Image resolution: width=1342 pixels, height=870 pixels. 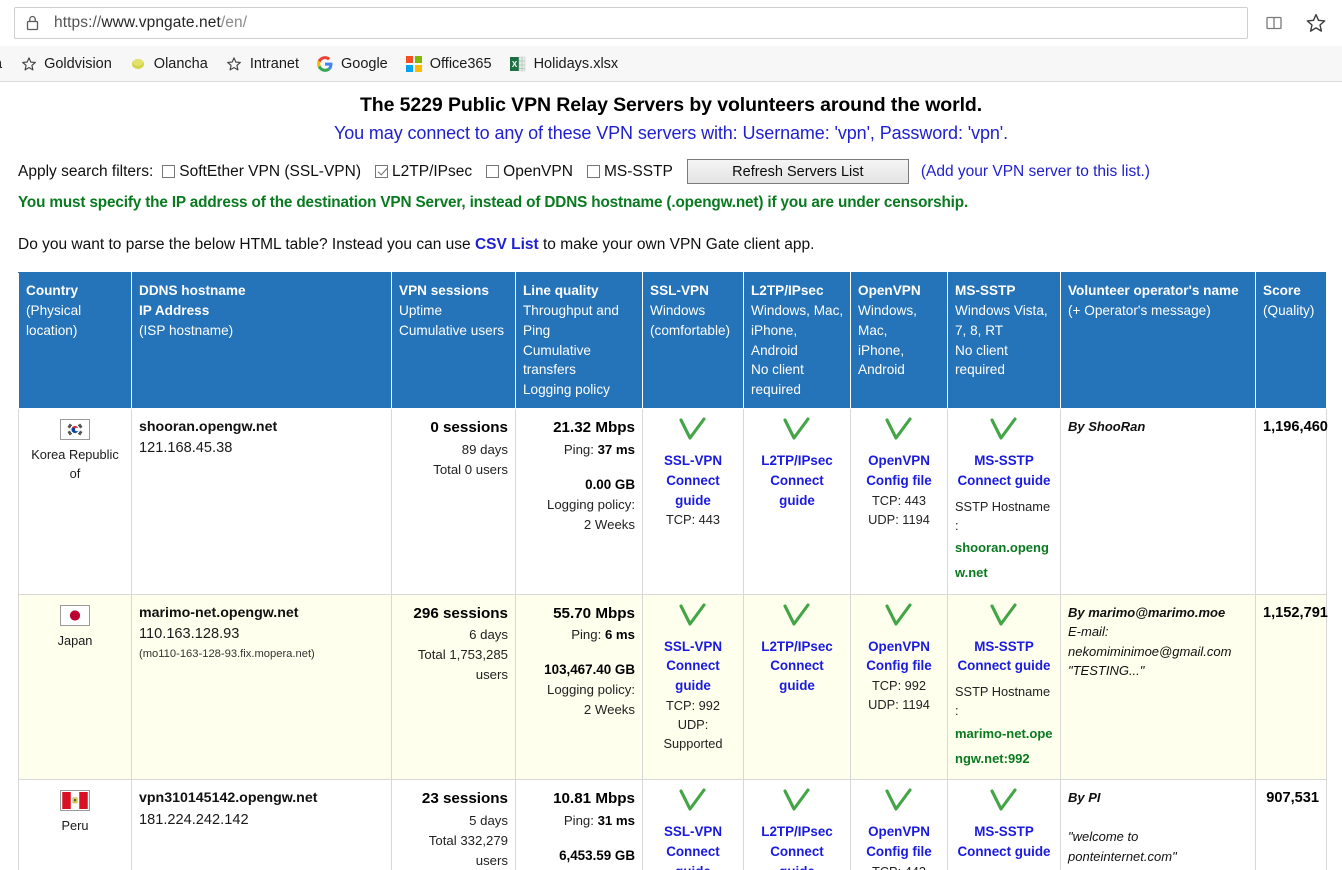 What do you see at coordinates (787, 290) in the screenshot?
I see `col-title: L2TP/IPsec` at bounding box center [787, 290].